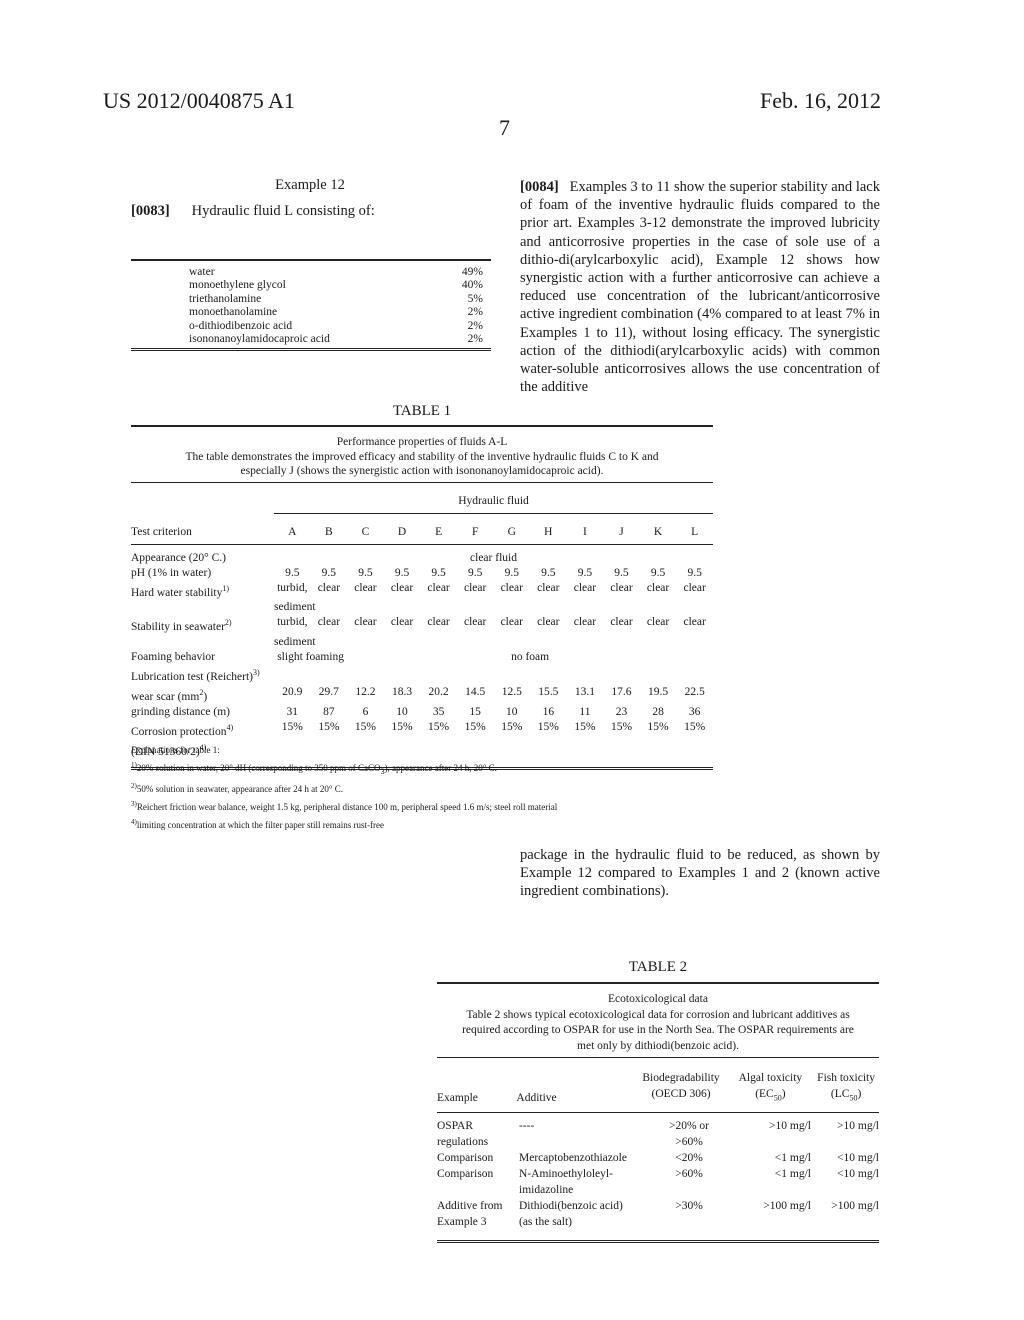 This screenshot has height=1320, width=1024. Describe the element at coordinates (694, 711) in the screenshot. I see `cell-value: 36` at that location.